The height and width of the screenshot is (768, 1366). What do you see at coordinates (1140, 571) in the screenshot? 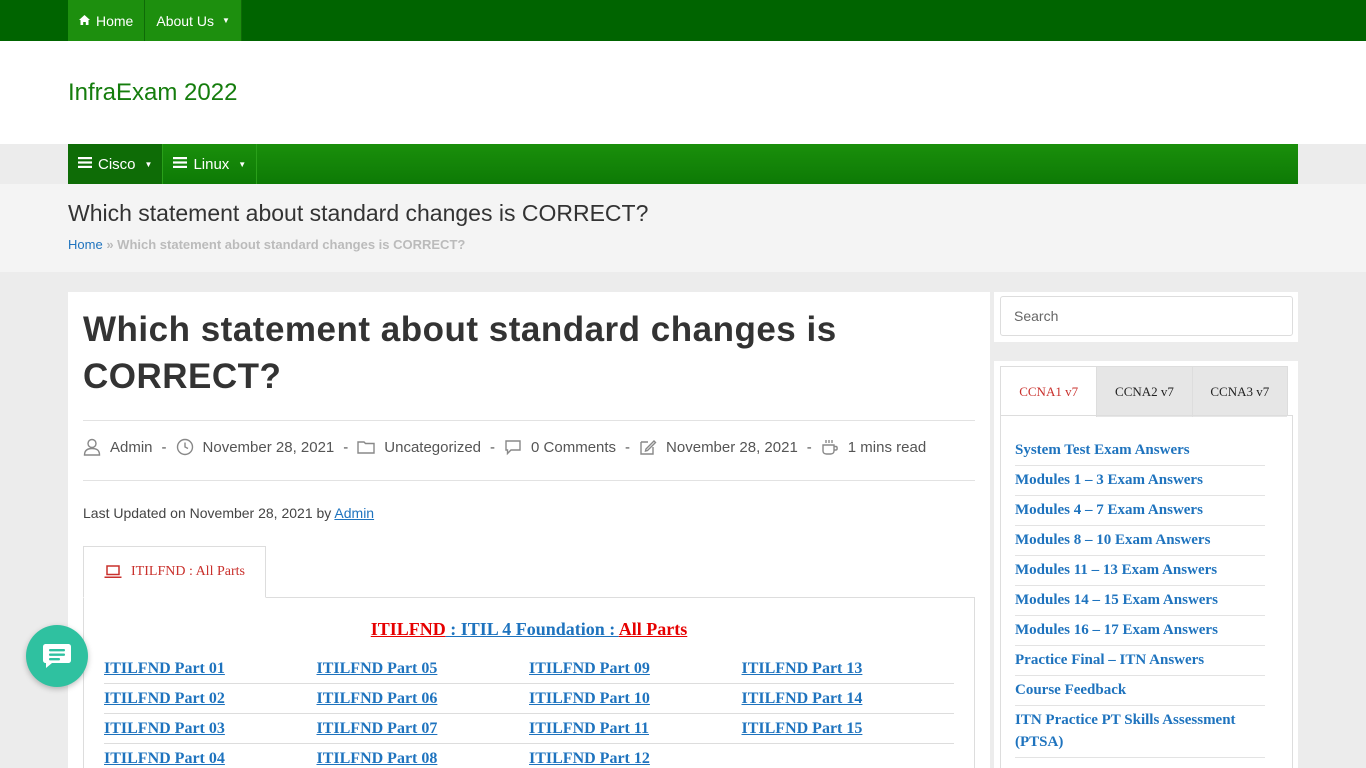
I see `list-item: Modules 11 – 13 Exam Answers` at bounding box center [1140, 571].